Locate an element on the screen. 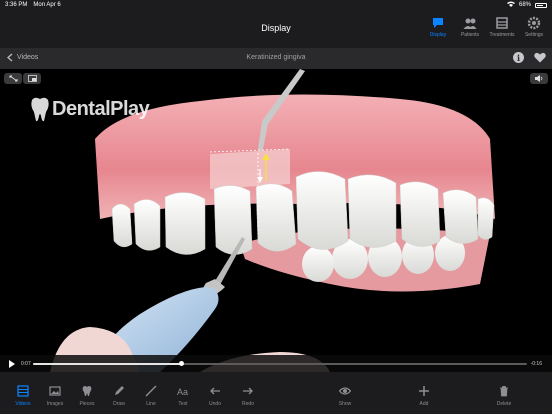  tool-pieces: Pieces is located at coordinates (87, 396).